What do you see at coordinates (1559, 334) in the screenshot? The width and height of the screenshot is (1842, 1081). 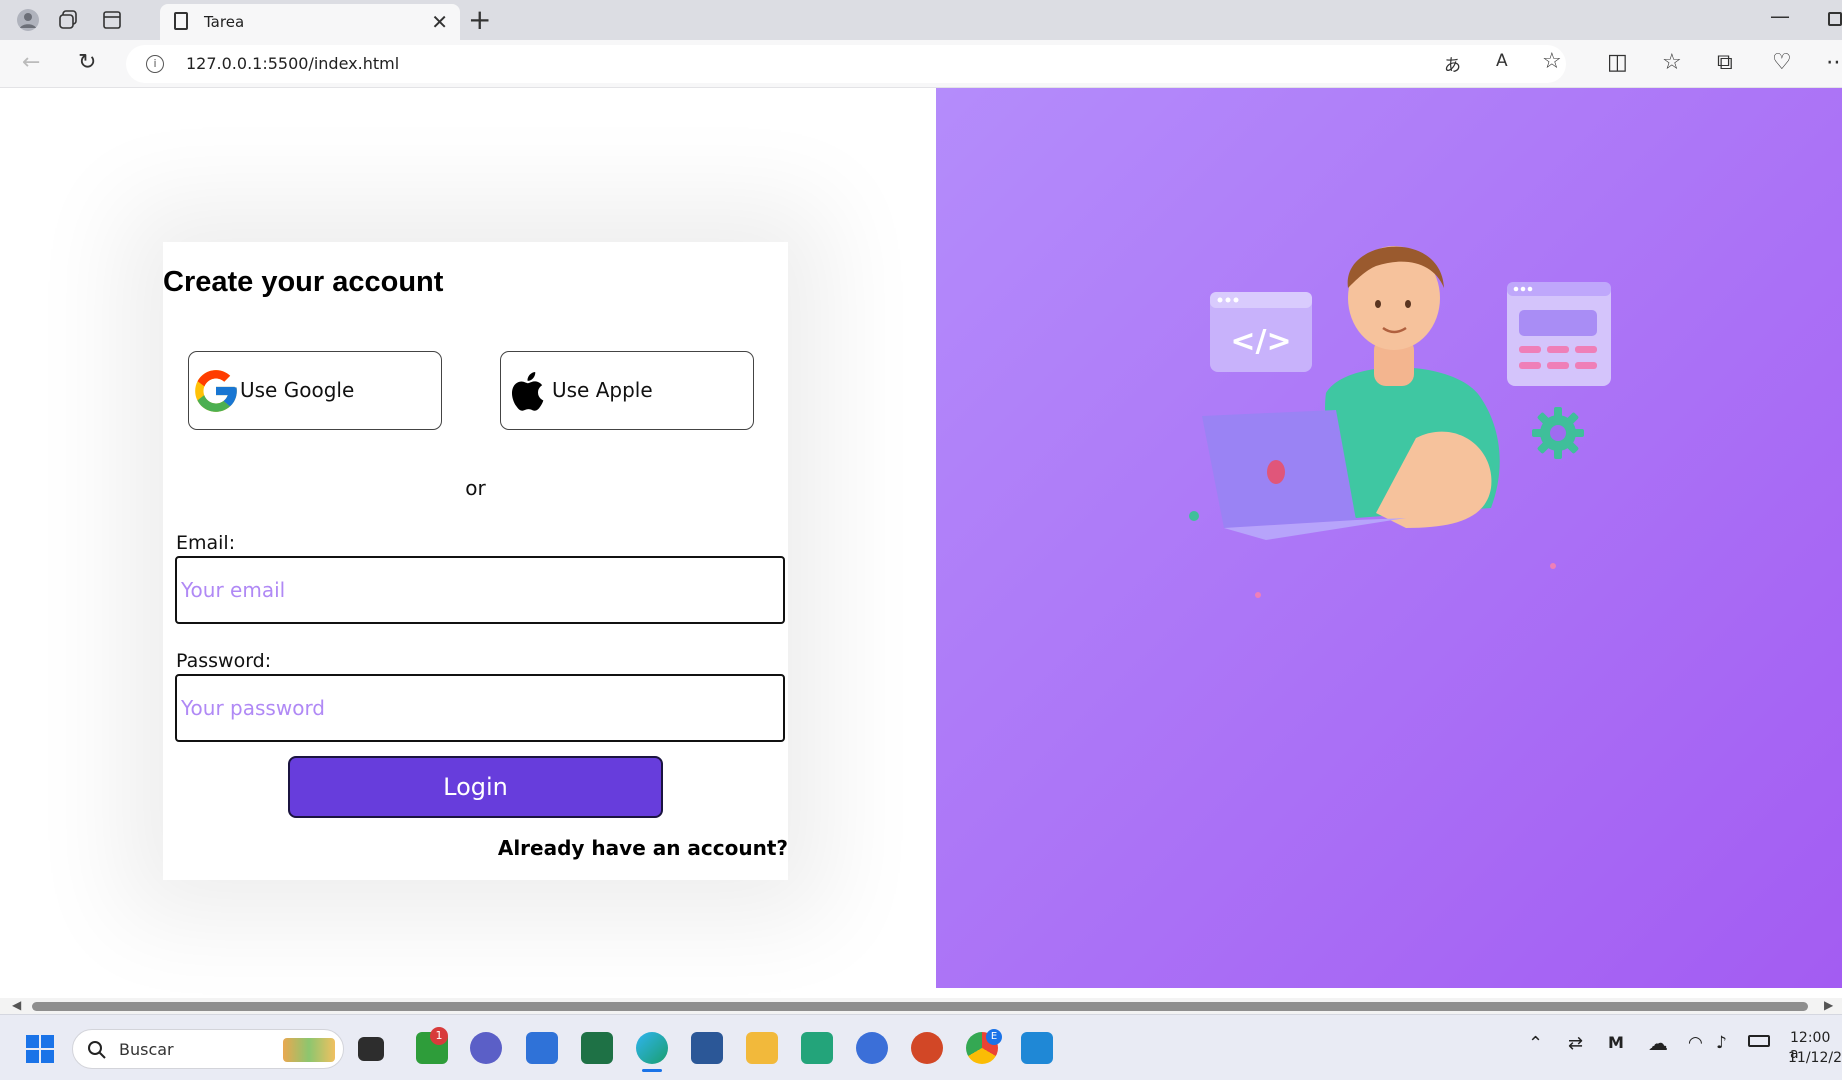 I see `ui-window-icon` at bounding box center [1559, 334].